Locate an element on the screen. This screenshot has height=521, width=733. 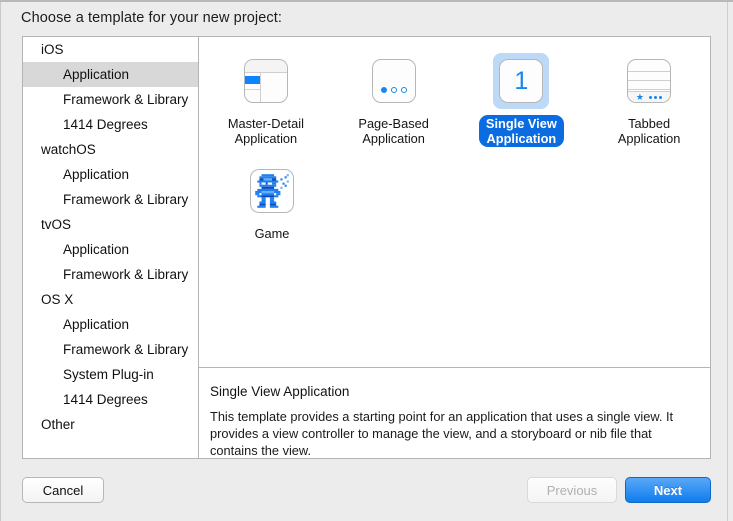
sidebar-item-os-x: OS X is located at coordinates (110, 299).